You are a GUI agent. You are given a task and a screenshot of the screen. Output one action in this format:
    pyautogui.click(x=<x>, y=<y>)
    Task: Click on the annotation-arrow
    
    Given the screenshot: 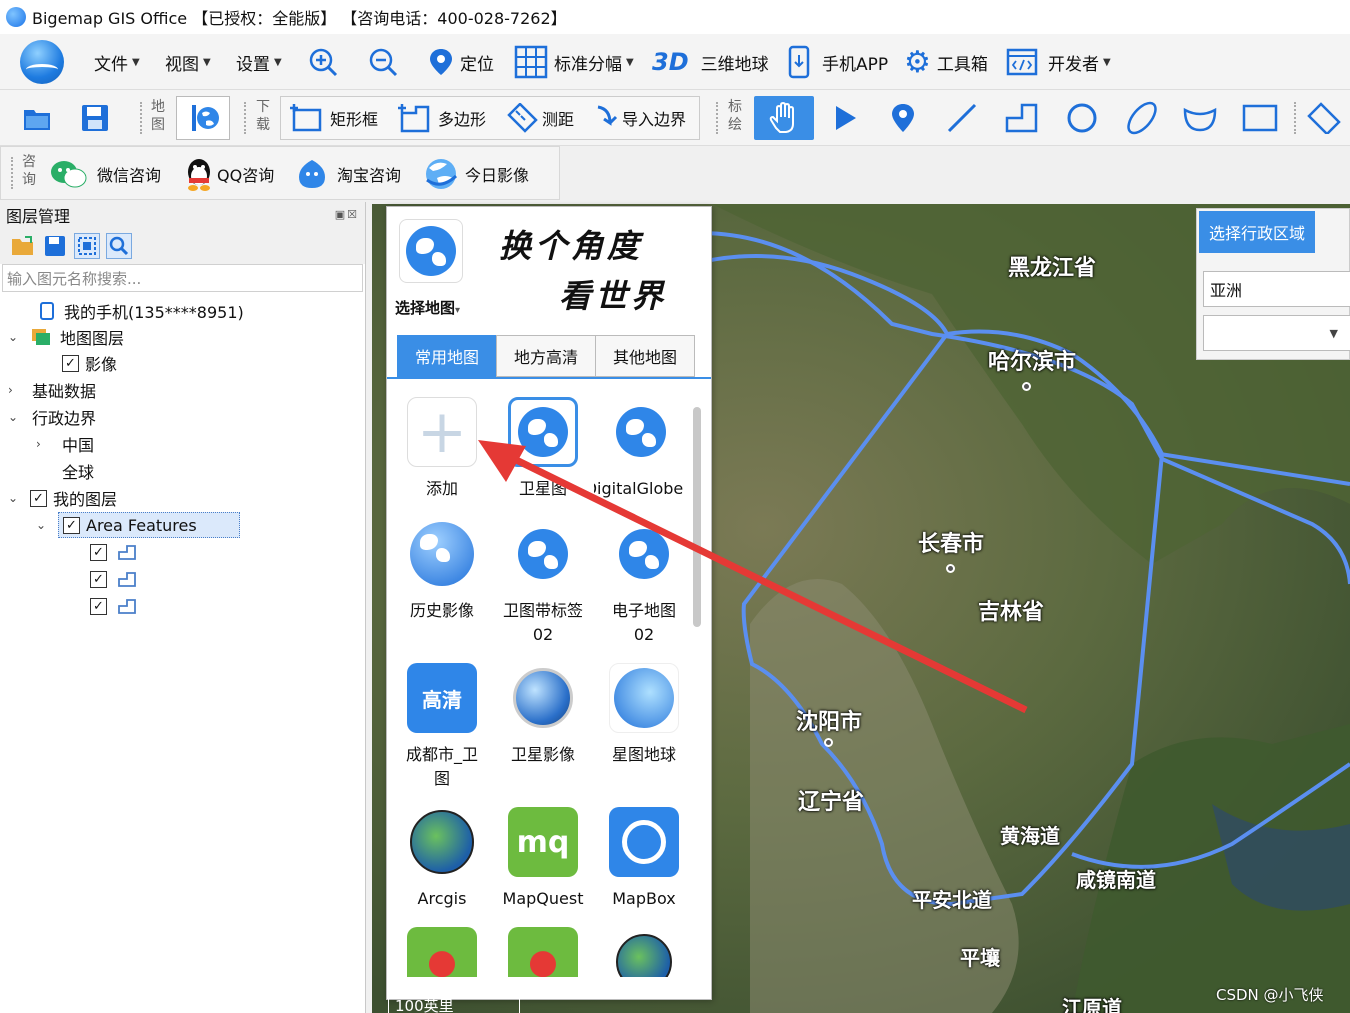 What is the action you would take?
    pyautogui.click(x=753, y=577)
    